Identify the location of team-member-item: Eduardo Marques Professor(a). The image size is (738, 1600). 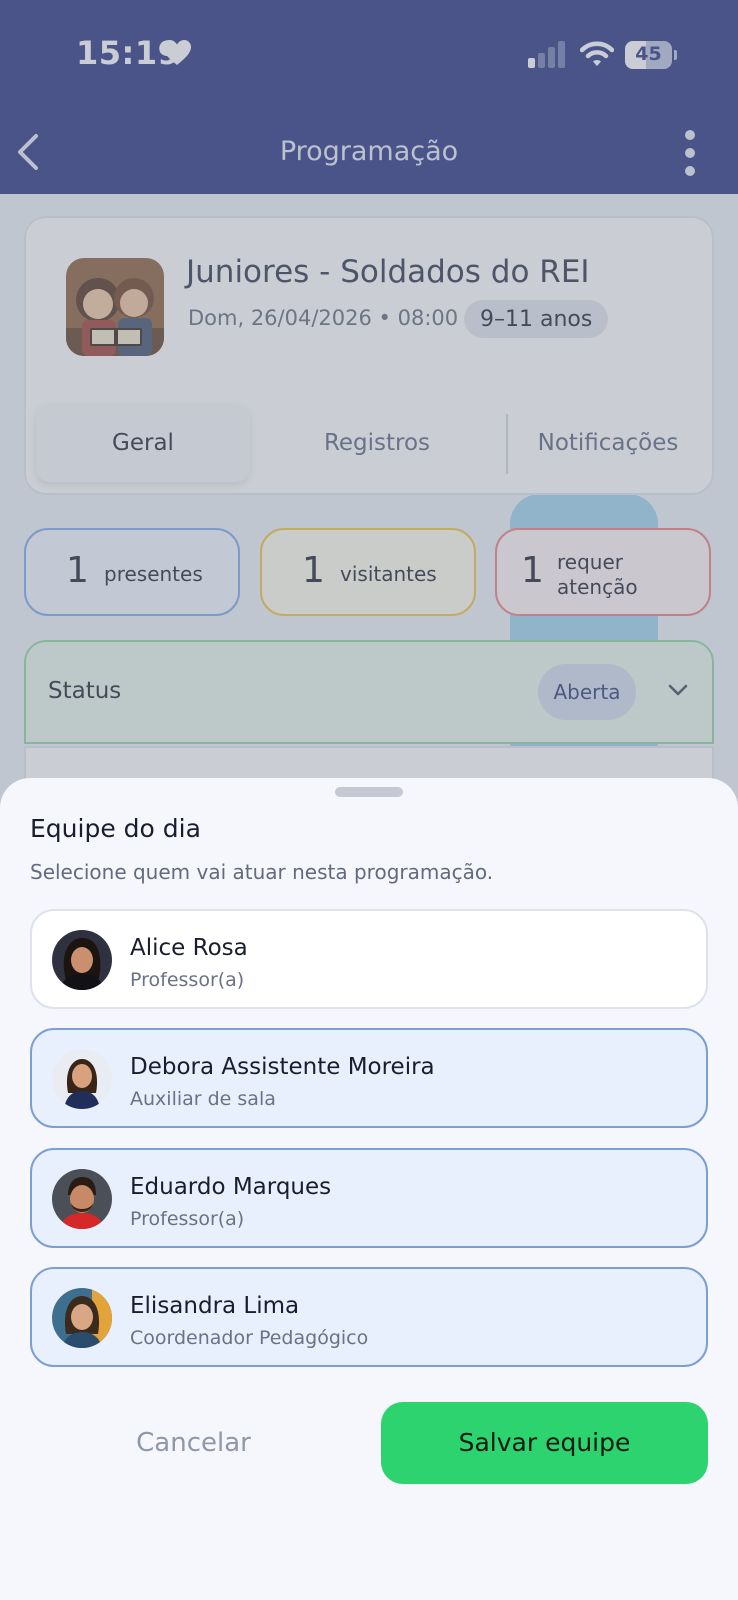
(369, 1198).